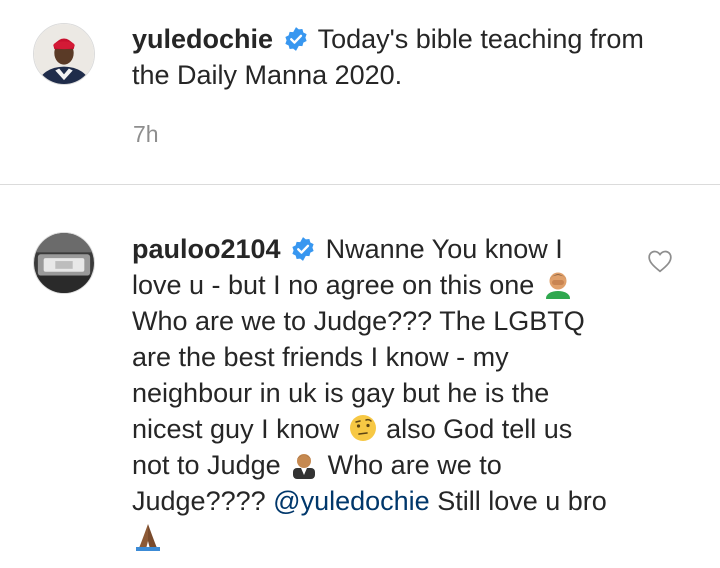 This screenshot has width=720, height=568. What do you see at coordinates (64, 263) in the screenshot?
I see `commenter-avatar` at bounding box center [64, 263].